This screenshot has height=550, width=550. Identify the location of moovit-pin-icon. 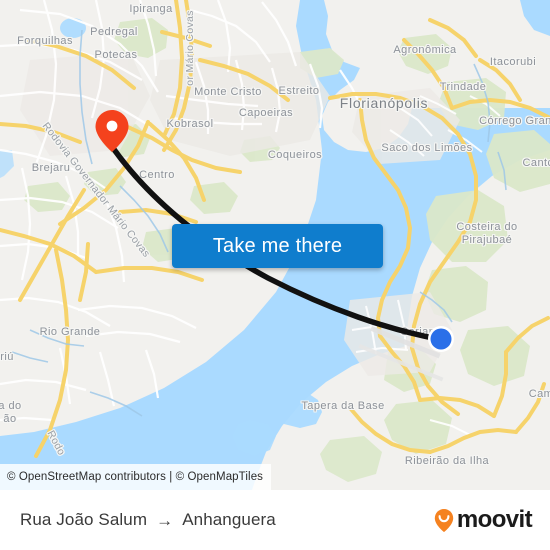
(444, 520).